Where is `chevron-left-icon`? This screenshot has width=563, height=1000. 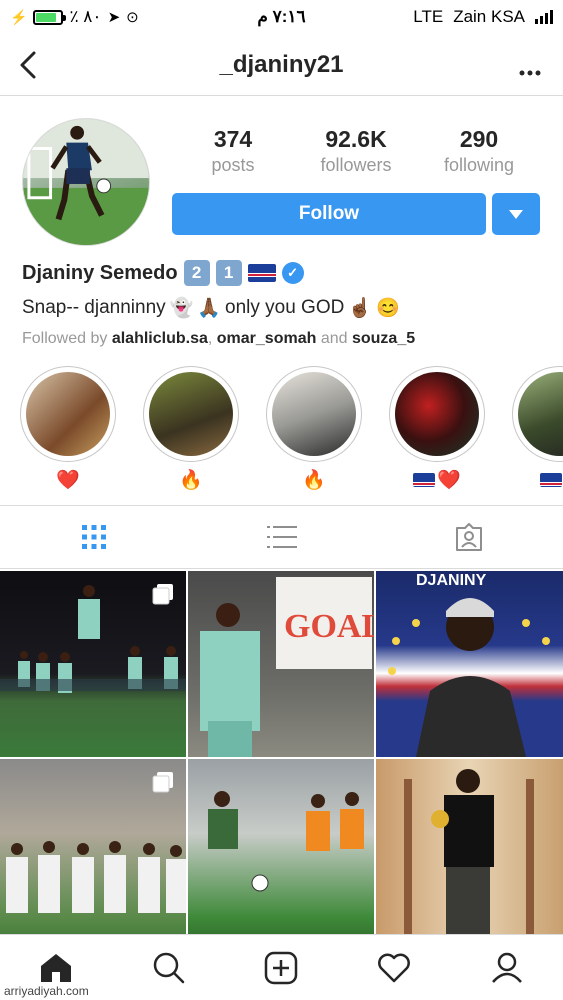 chevron-left-icon is located at coordinates (28, 65).